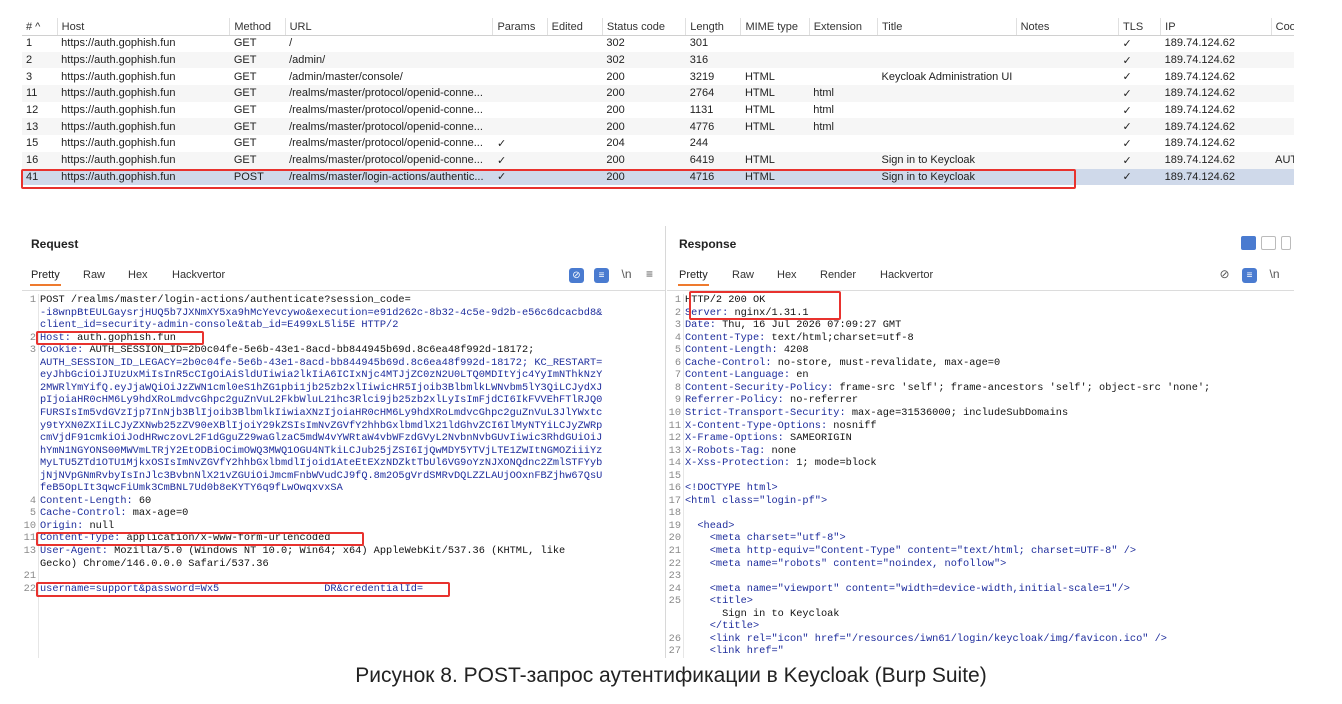 The image size is (1342, 704). I want to click on cell-num: 13, so click(40, 127).